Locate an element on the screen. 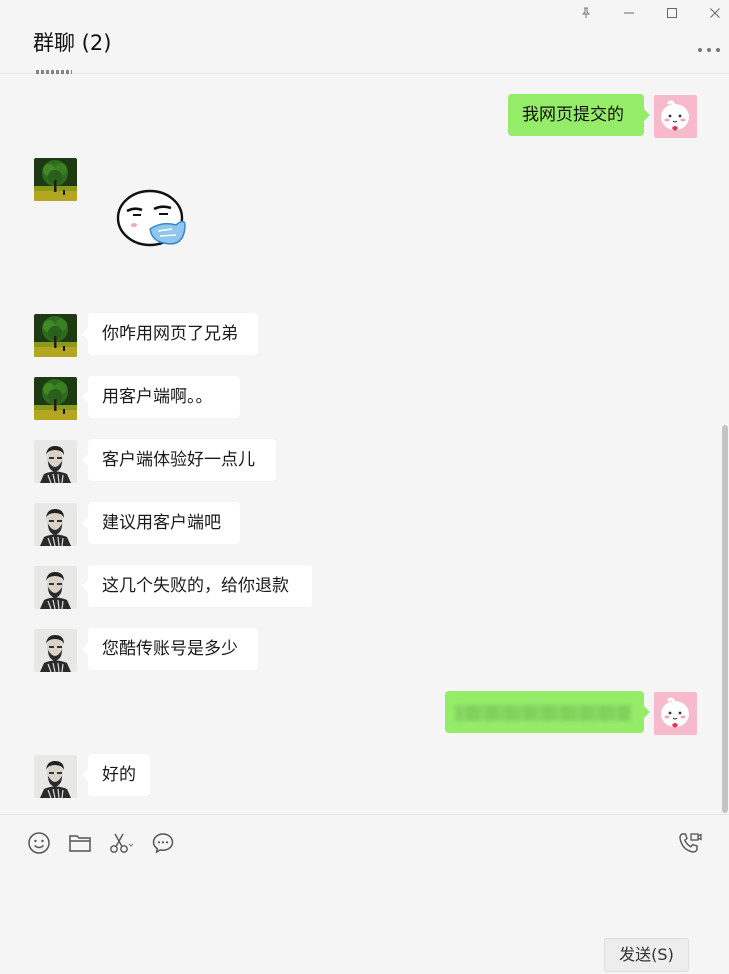  emoji-icon is located at coordinates (39, 843).